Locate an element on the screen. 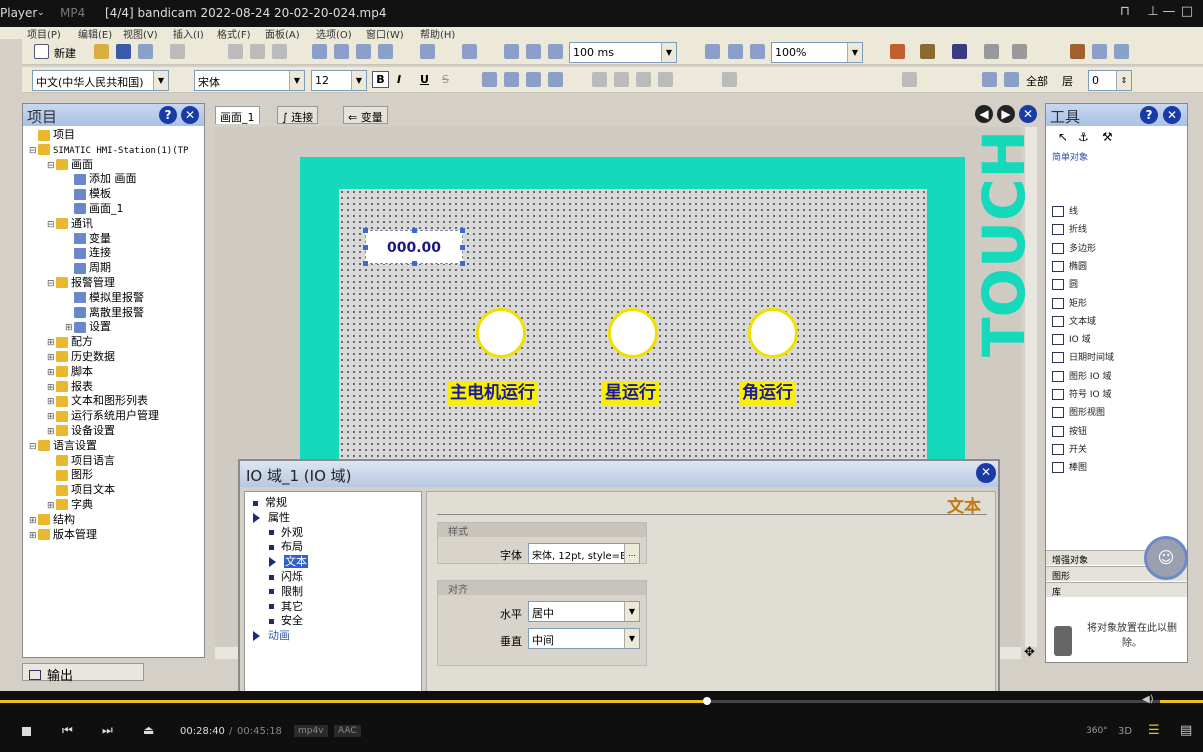  help-icon: ? is located at coordinates (168, 115).